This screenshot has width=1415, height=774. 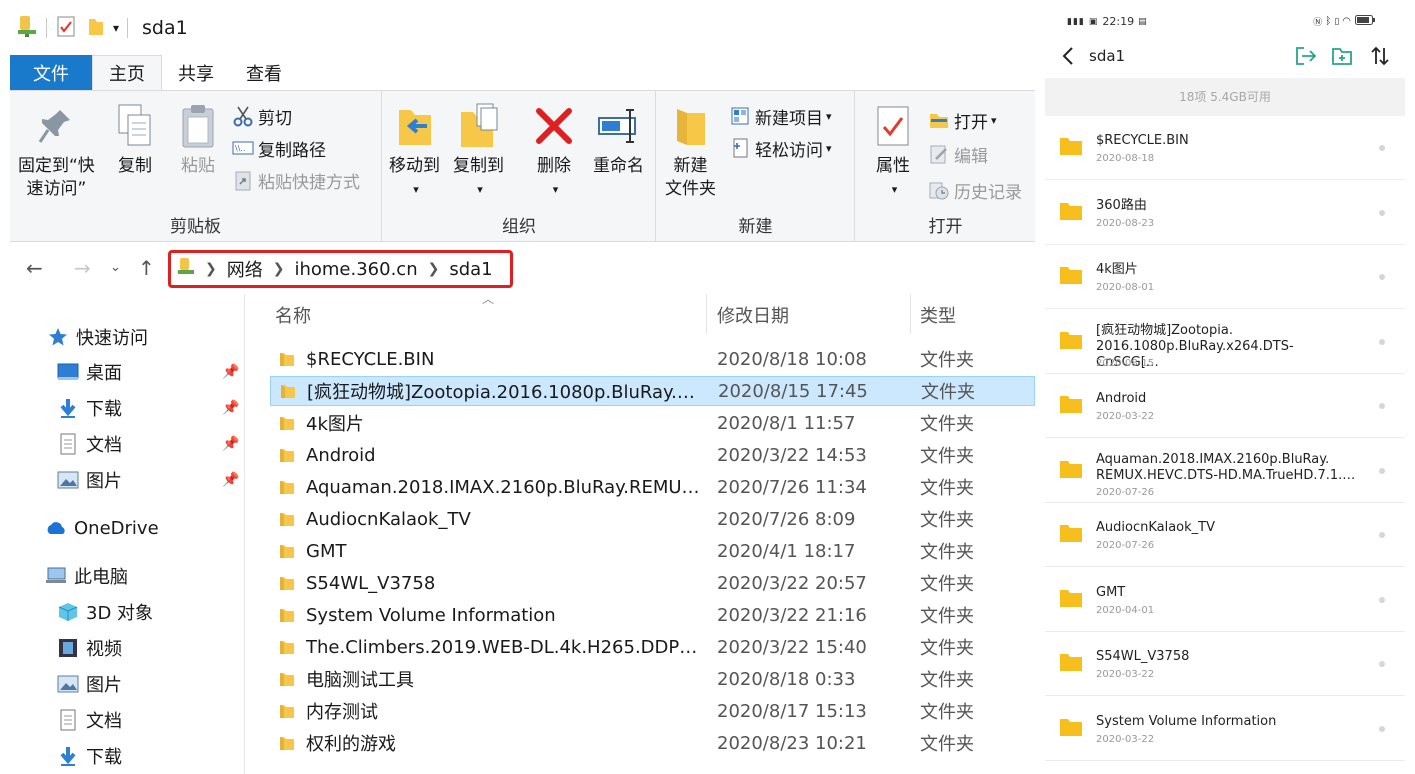 I want to click on phone-list-item: System Volume Information 2020-03-22, so click(x=1225, y=729).